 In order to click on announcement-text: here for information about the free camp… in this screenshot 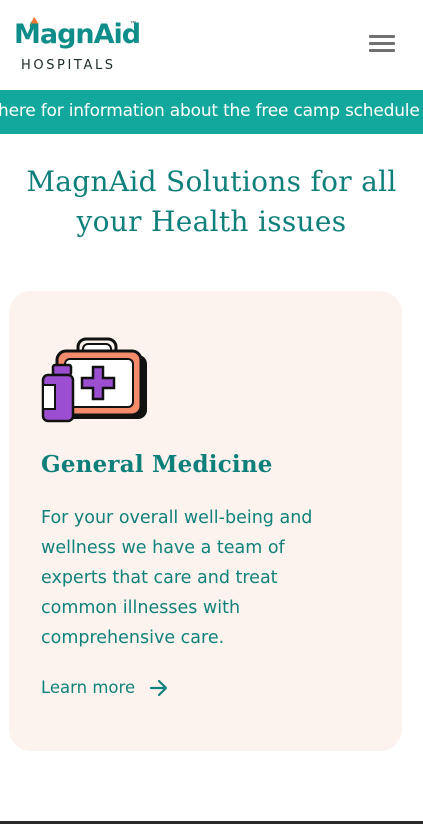, I will do `click(210, 111)`.